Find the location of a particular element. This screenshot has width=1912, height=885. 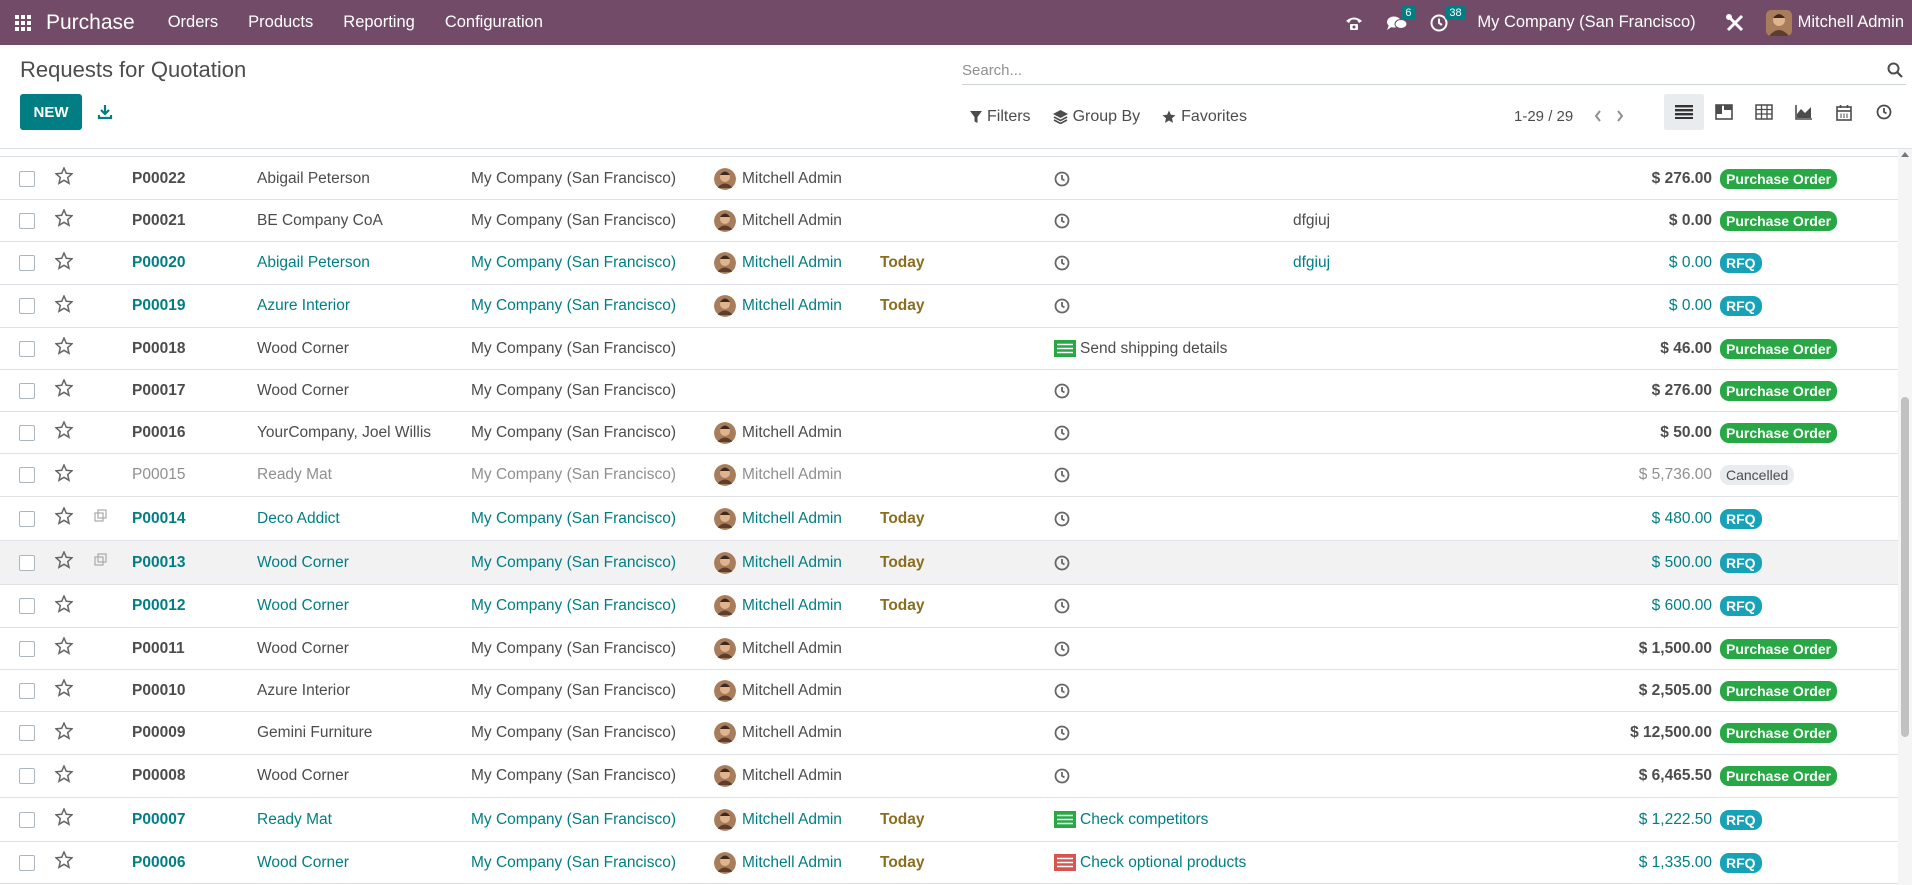

filters-dropdown: Filters is located at coordinates (1000, 117).